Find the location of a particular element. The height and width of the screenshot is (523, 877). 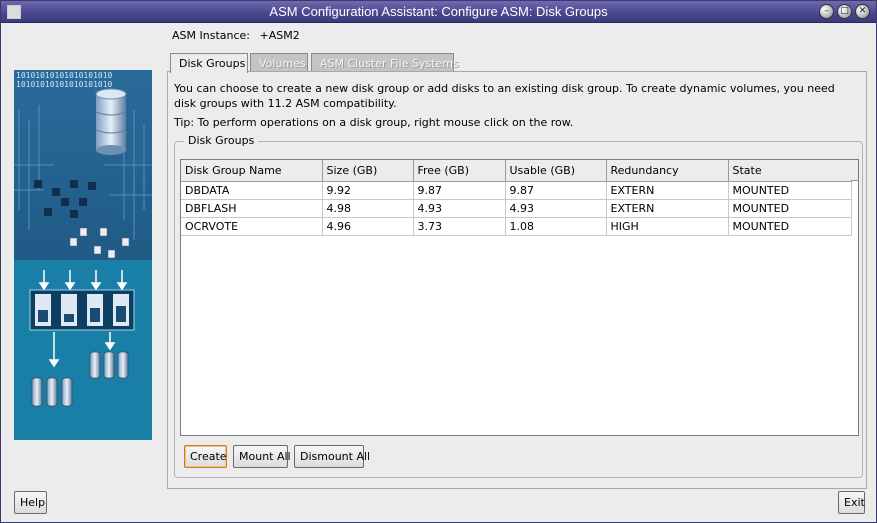

create-button: Create is located at coordinates (205, 456).